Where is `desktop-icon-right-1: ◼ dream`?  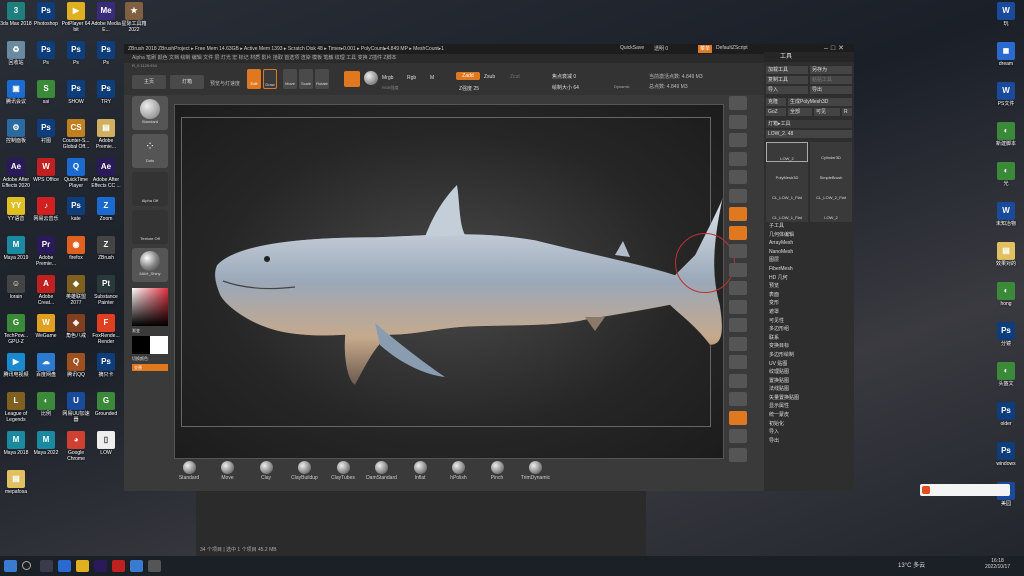 desktop-icon-right-1: ◼ dream is located at coordinates (1006, 54).